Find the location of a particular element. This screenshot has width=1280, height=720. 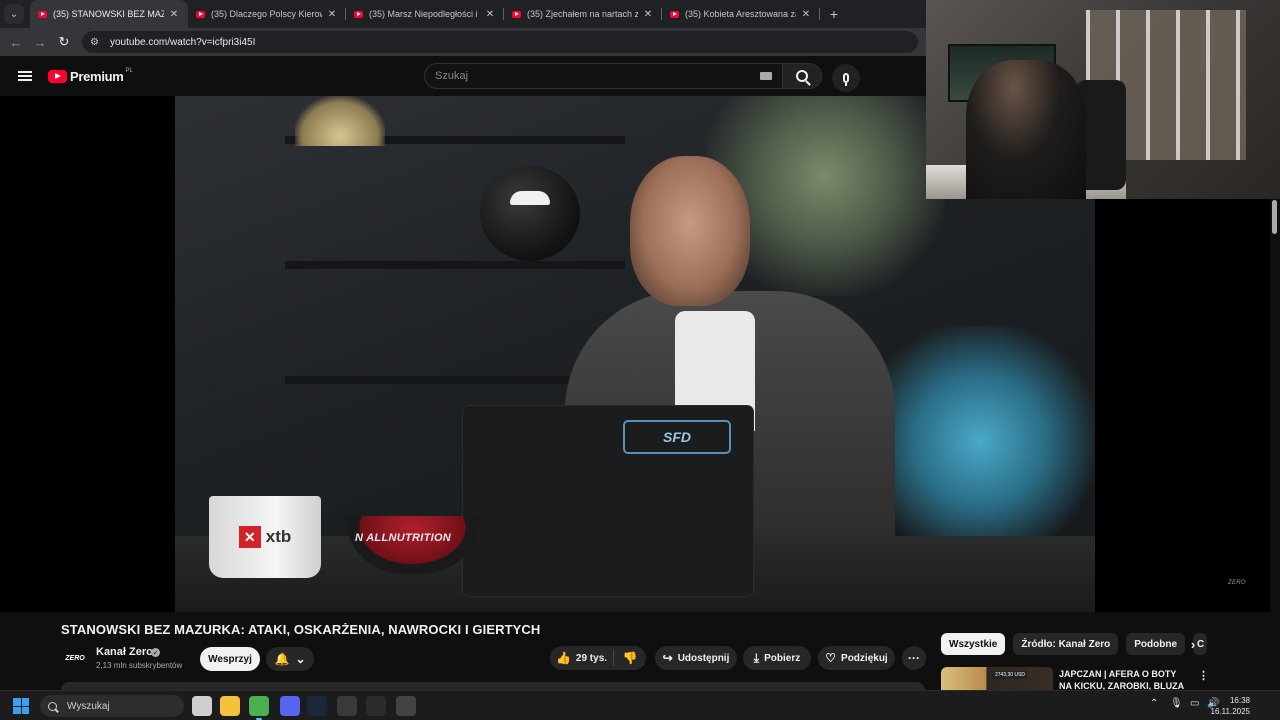

browser-tab: (35) STANOWSKI BEZ MAZURK ✕ is located at coordinates (109, 14).